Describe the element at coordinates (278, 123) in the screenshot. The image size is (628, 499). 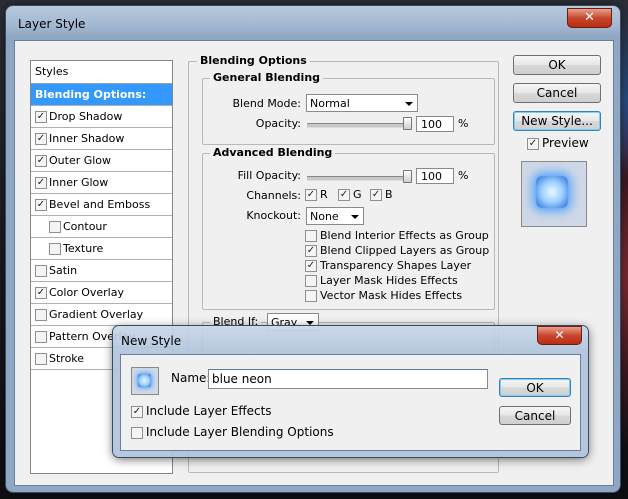
I see `opacity-label: Opacity:` at that location.